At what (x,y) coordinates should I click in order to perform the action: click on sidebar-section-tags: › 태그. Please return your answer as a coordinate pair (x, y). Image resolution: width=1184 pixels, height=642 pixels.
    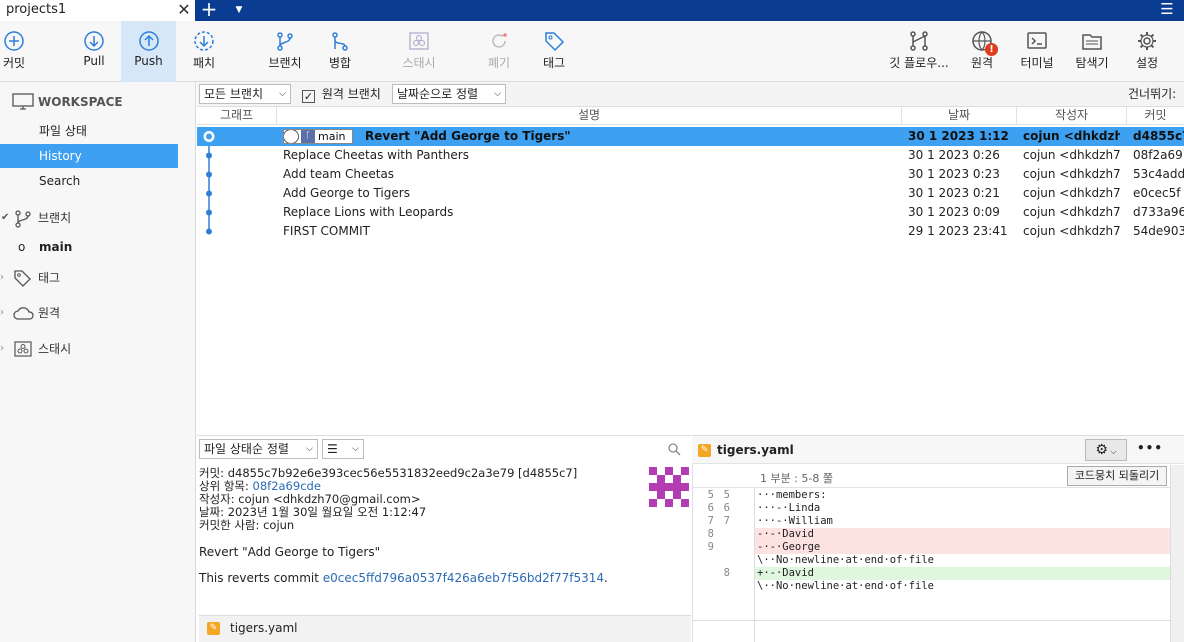
    Looking at the image, I should click on (95, 278).